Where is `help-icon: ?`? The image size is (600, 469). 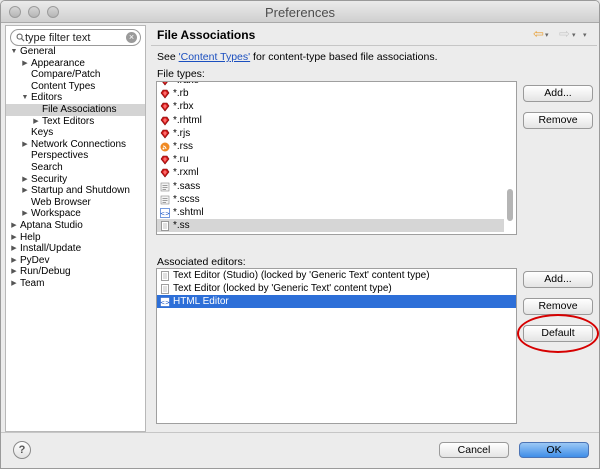 help-icon: ? is located at coordinates (22, 450).